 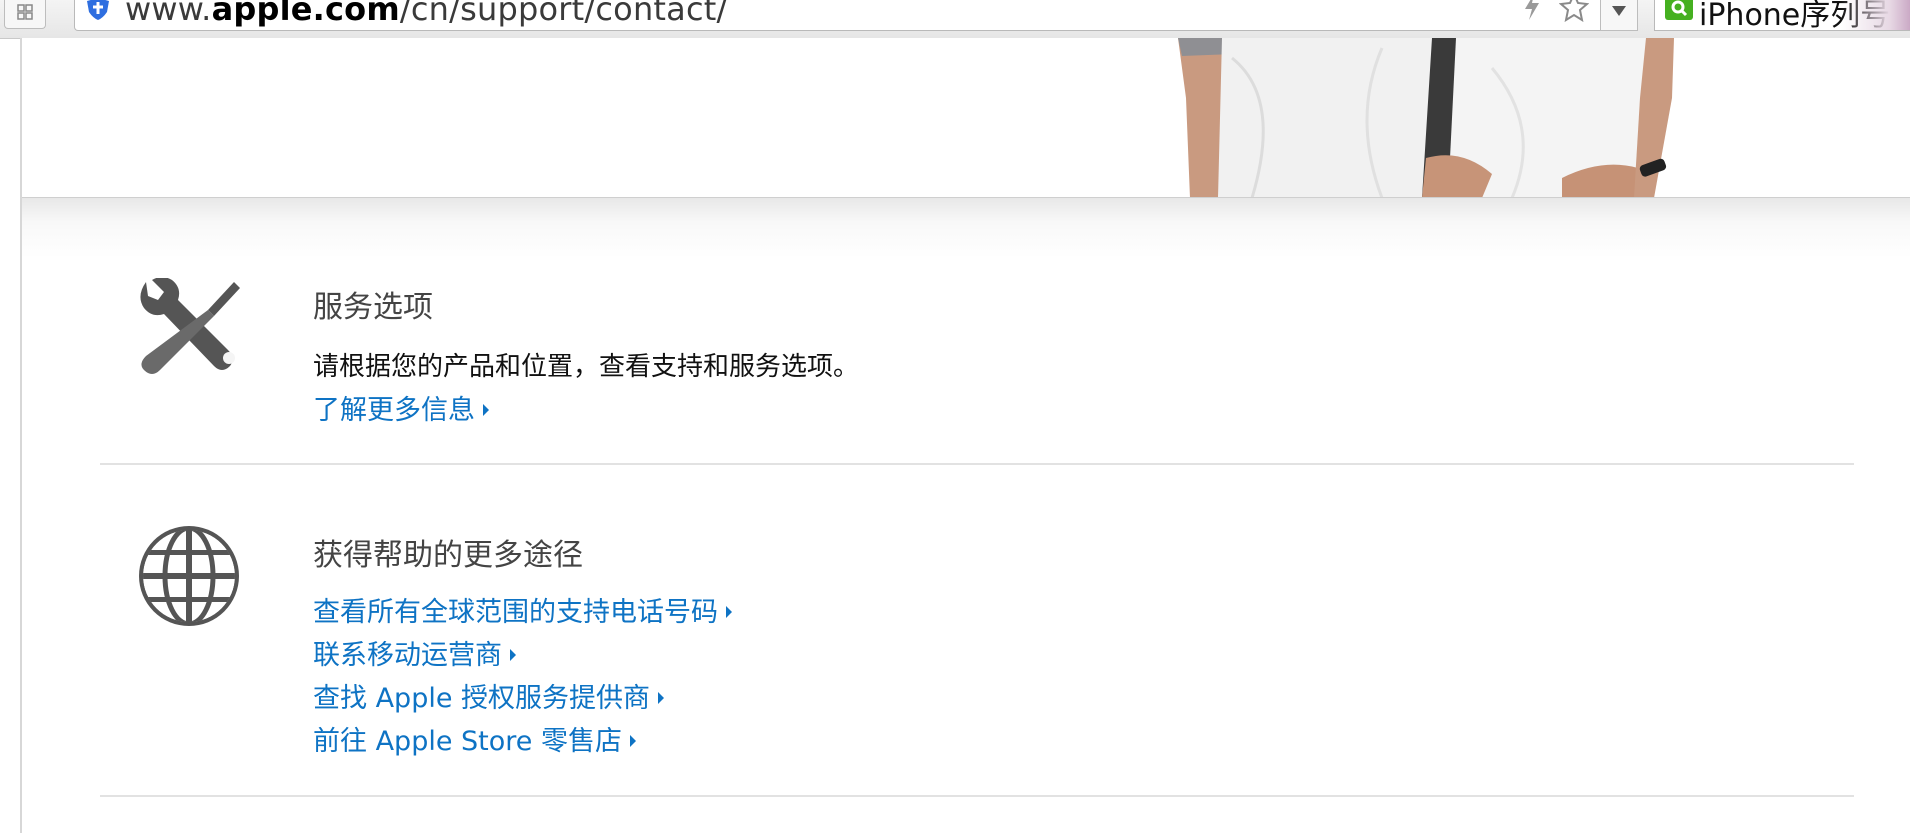 I want to click on learn-more-label: 了解更多信息, so click(x=394, y=410).